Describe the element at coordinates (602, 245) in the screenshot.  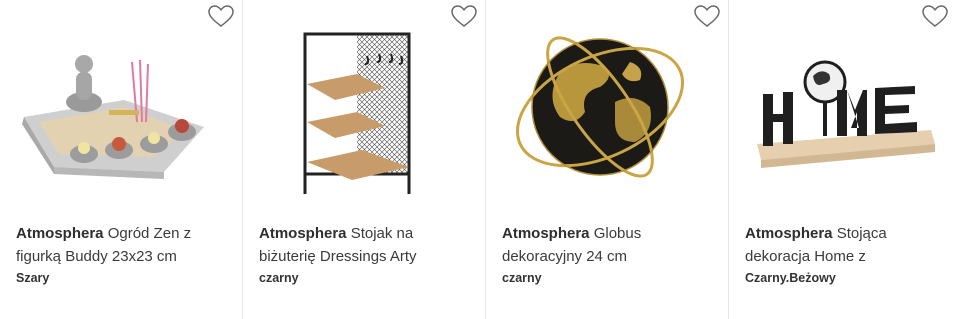
I see `product-title: Atmosphera Globus dekoracyjny 24 cm` at that location.